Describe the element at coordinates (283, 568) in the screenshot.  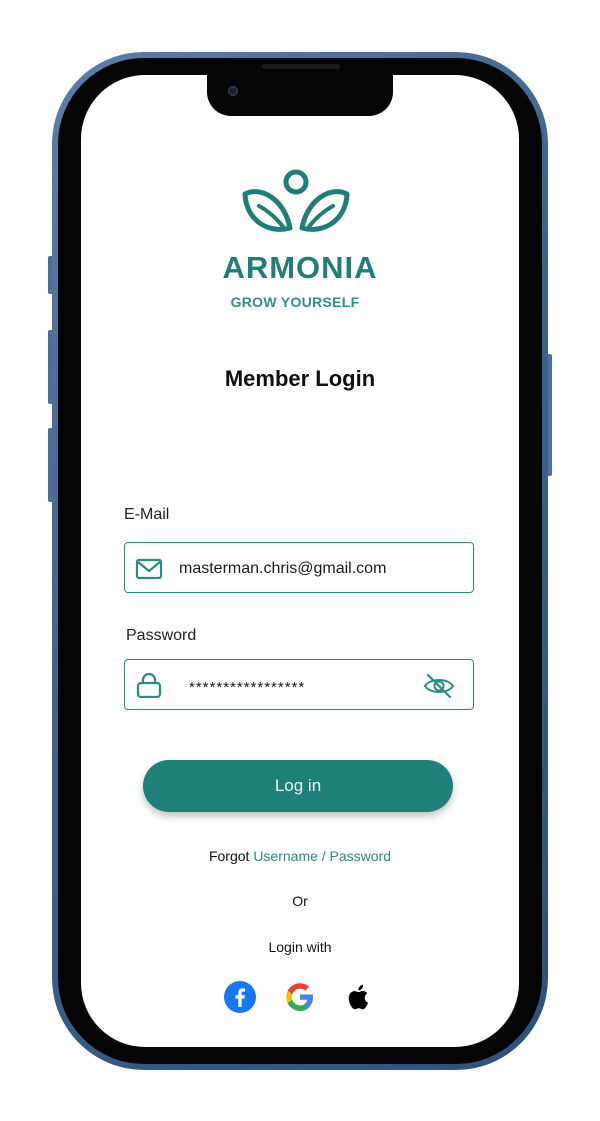
I see `email-value: masterman.chris@gmail.com` at that location.